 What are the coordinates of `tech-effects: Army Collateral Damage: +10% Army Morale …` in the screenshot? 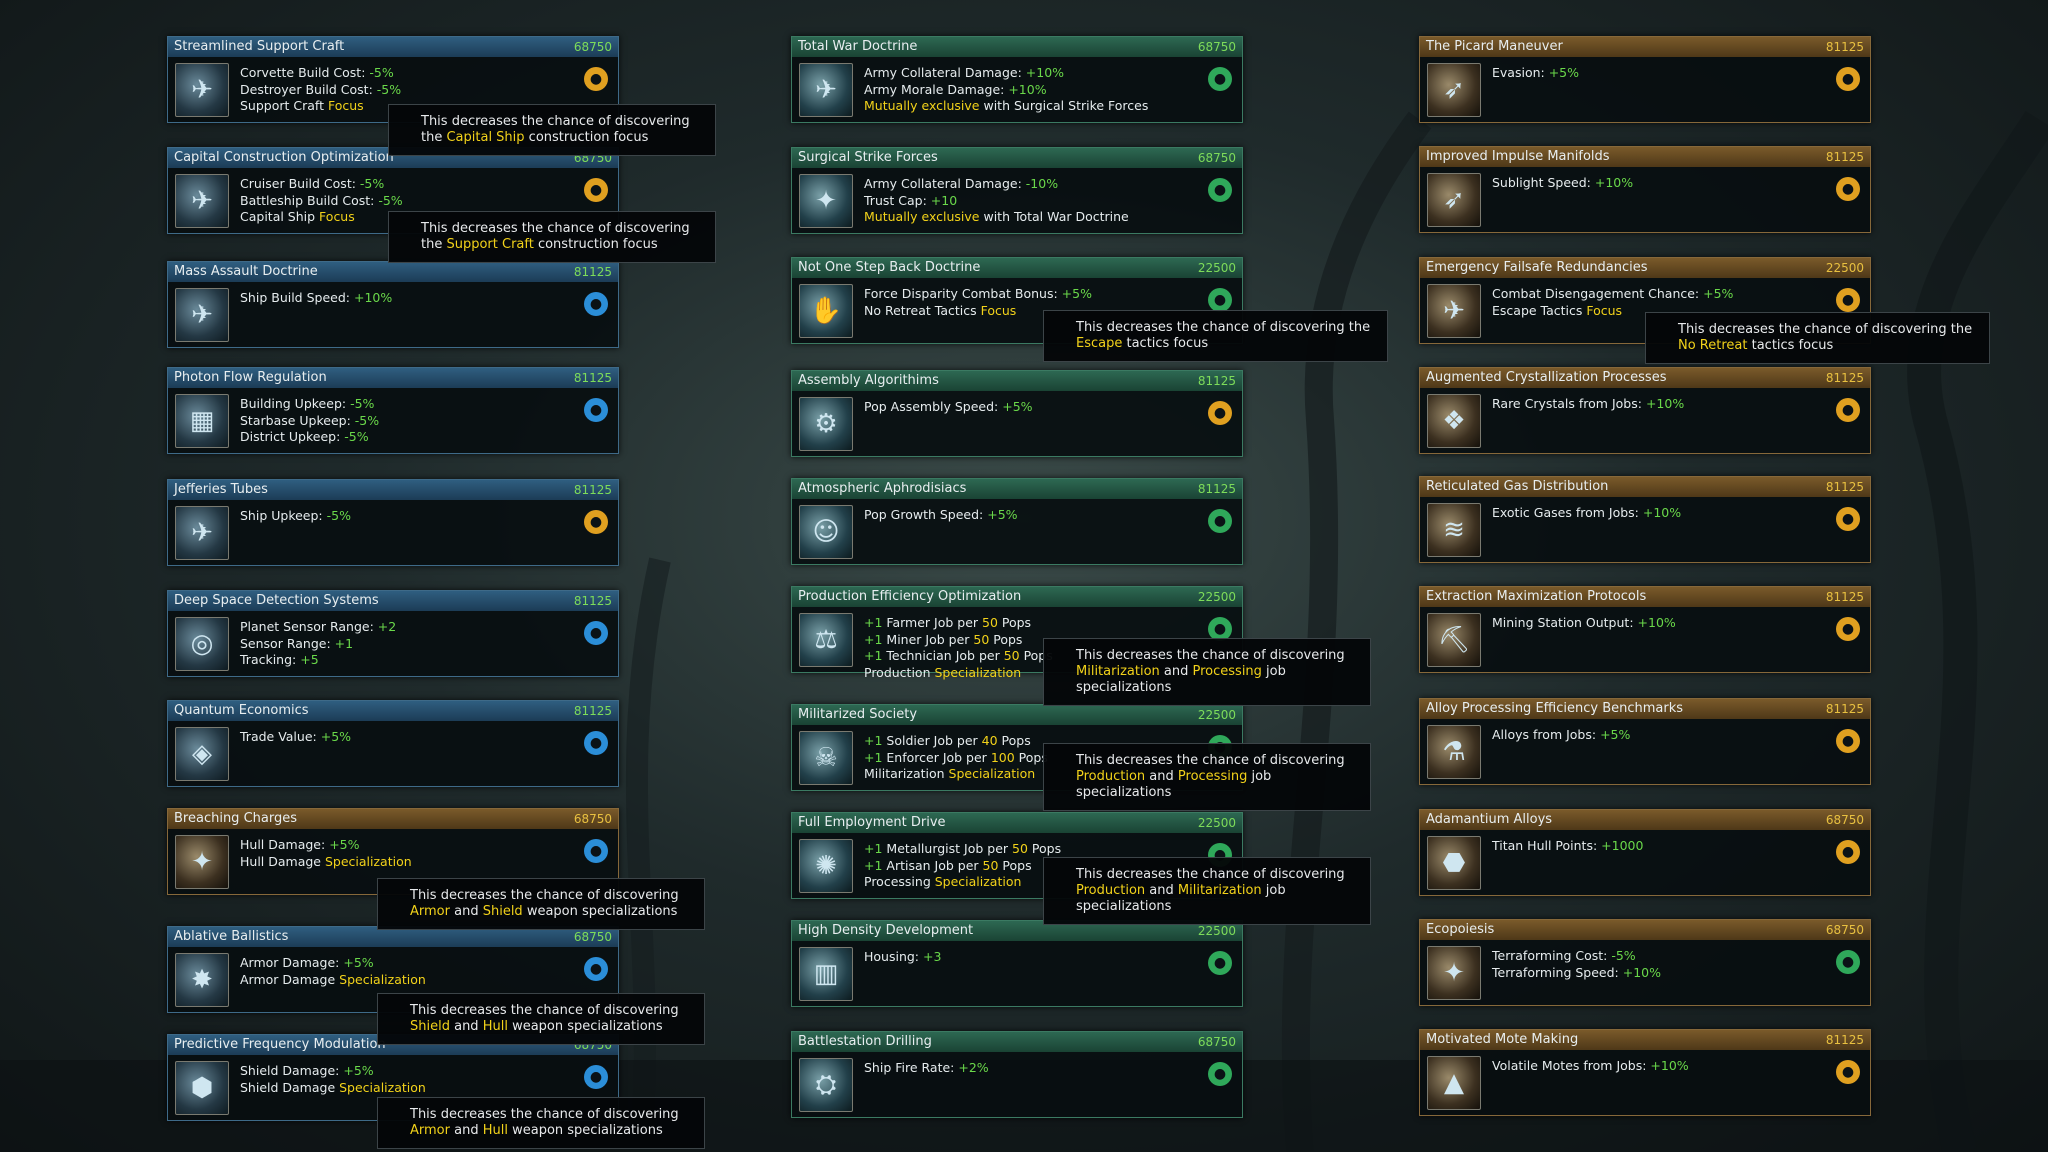 It's located at (1028, 90).